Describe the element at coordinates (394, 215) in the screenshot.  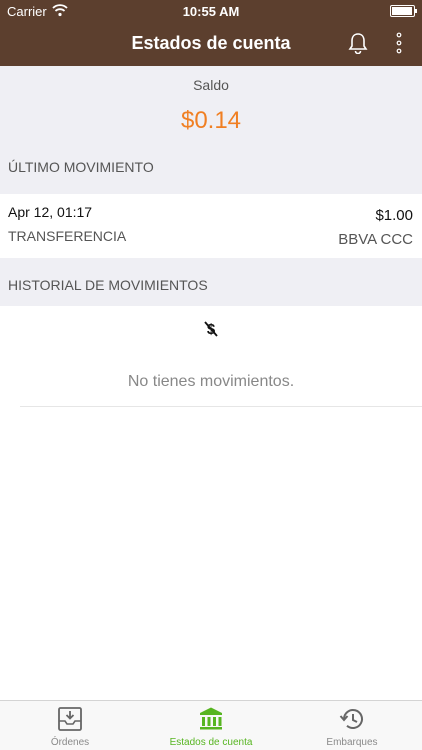
I see `movement-amount: $1.00` at that location.